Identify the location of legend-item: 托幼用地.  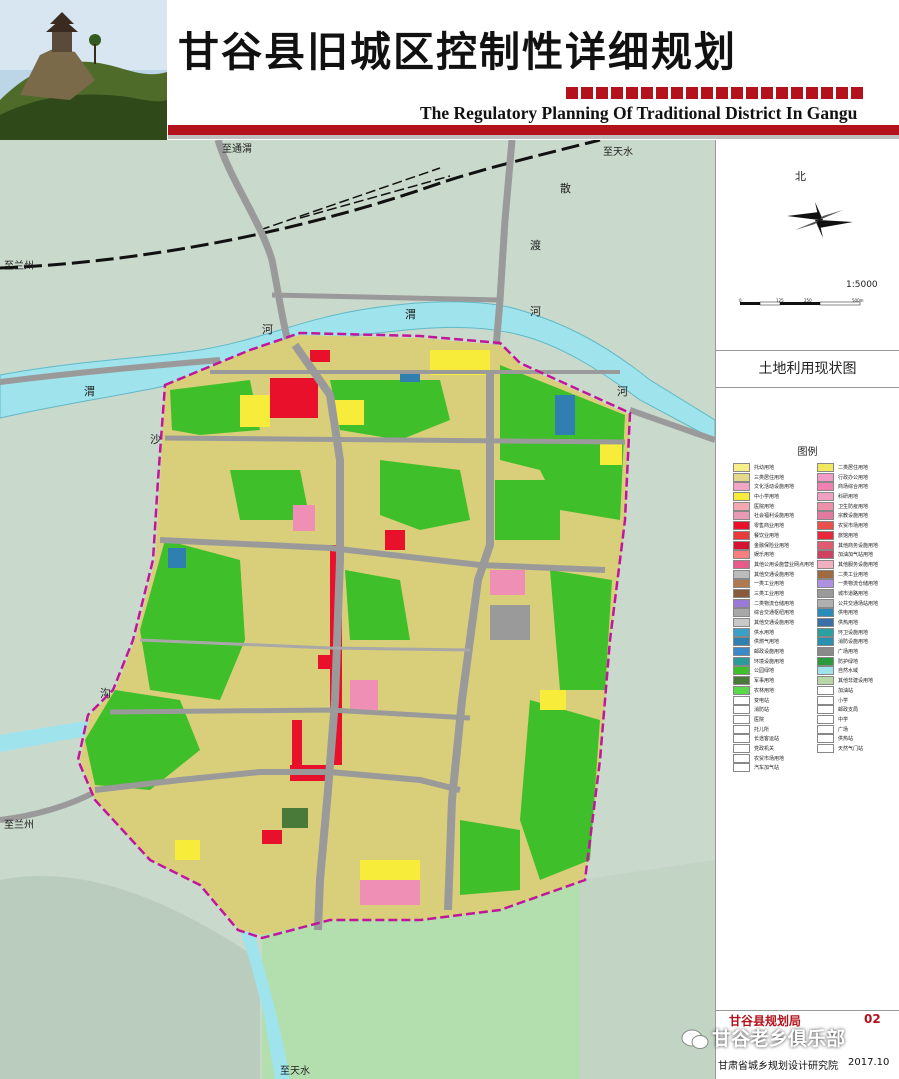
(774, 468).